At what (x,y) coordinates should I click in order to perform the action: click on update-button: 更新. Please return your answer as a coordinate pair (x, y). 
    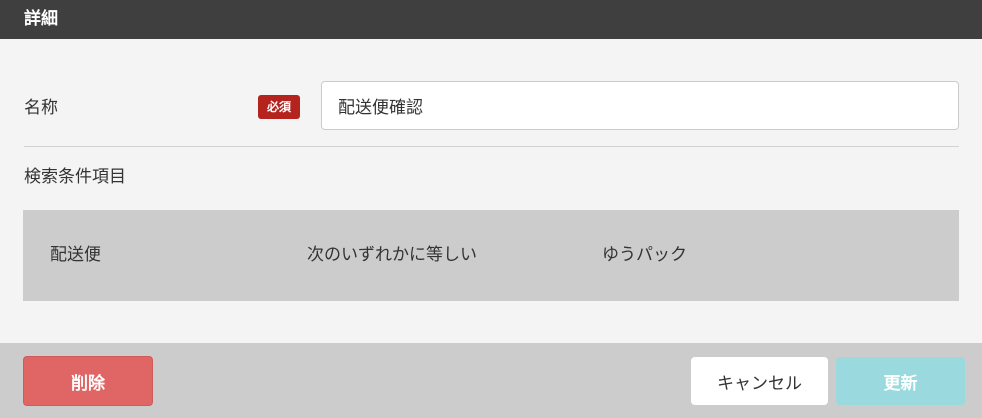
    Looking at the image, I should click on (900, 381).